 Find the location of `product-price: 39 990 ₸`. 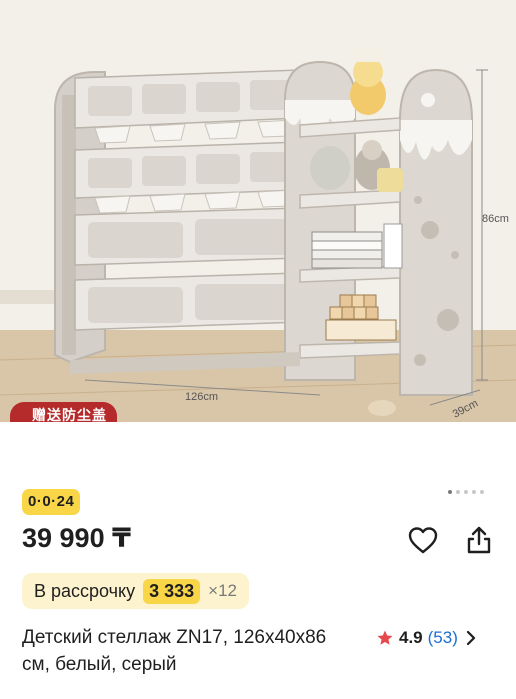

product-price: 39 990 ₸ is located at coordinates (76, 538).